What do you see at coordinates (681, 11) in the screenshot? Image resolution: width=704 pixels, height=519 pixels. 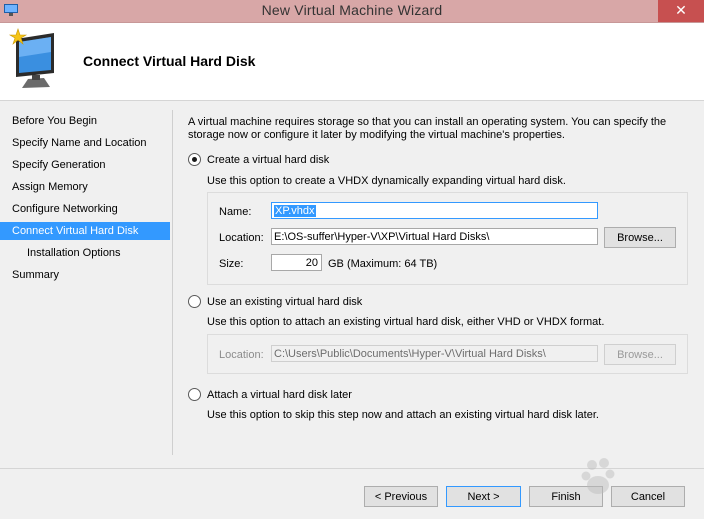 I see `close-button: ✕` at bounding box center [681, 11].